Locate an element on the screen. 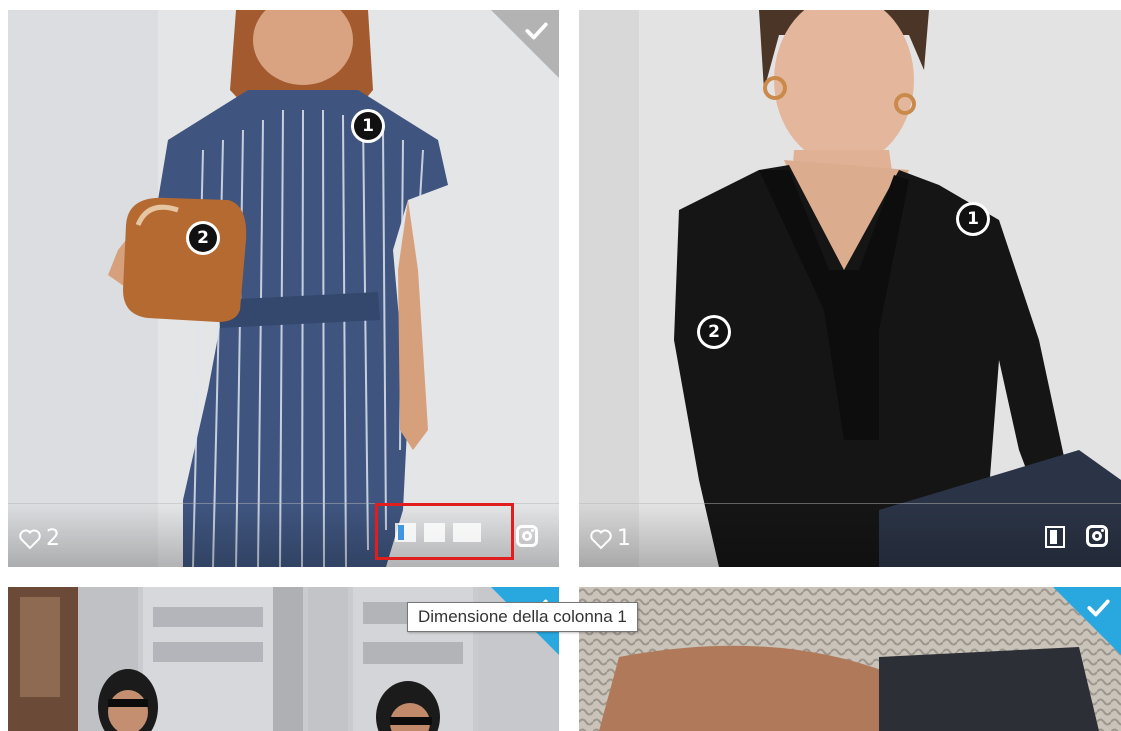 The image size is (1121, 731). like-count: 2 is located at coordinates (53, 538).